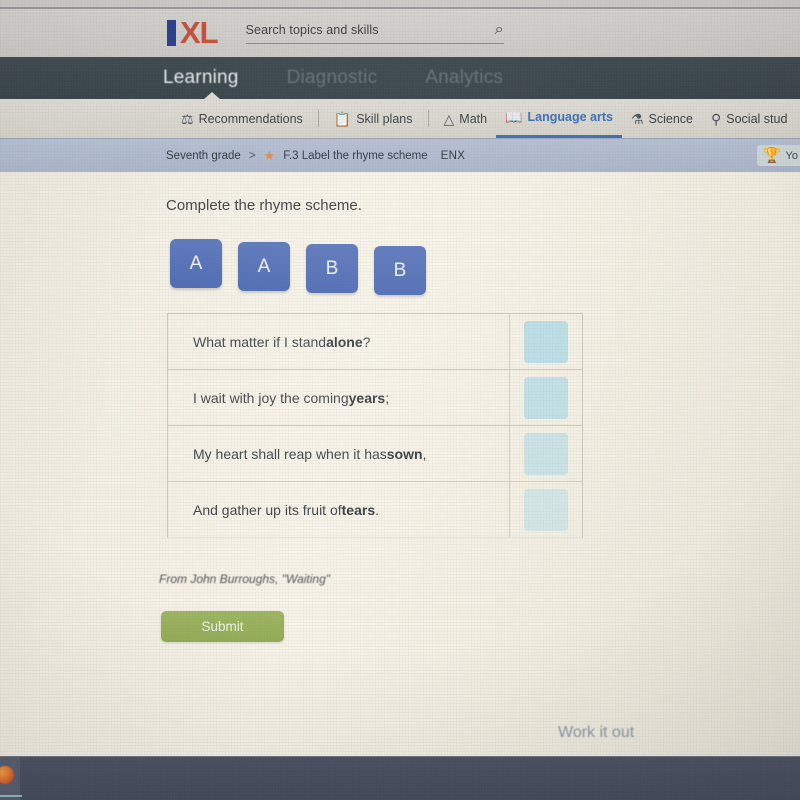 The width and height of the screenshot is (800, 800). What do you see at coordinates (404, 453) in the screenshot?
I see `poem-line-rhyme: sown` at bounding box center [404, 453].